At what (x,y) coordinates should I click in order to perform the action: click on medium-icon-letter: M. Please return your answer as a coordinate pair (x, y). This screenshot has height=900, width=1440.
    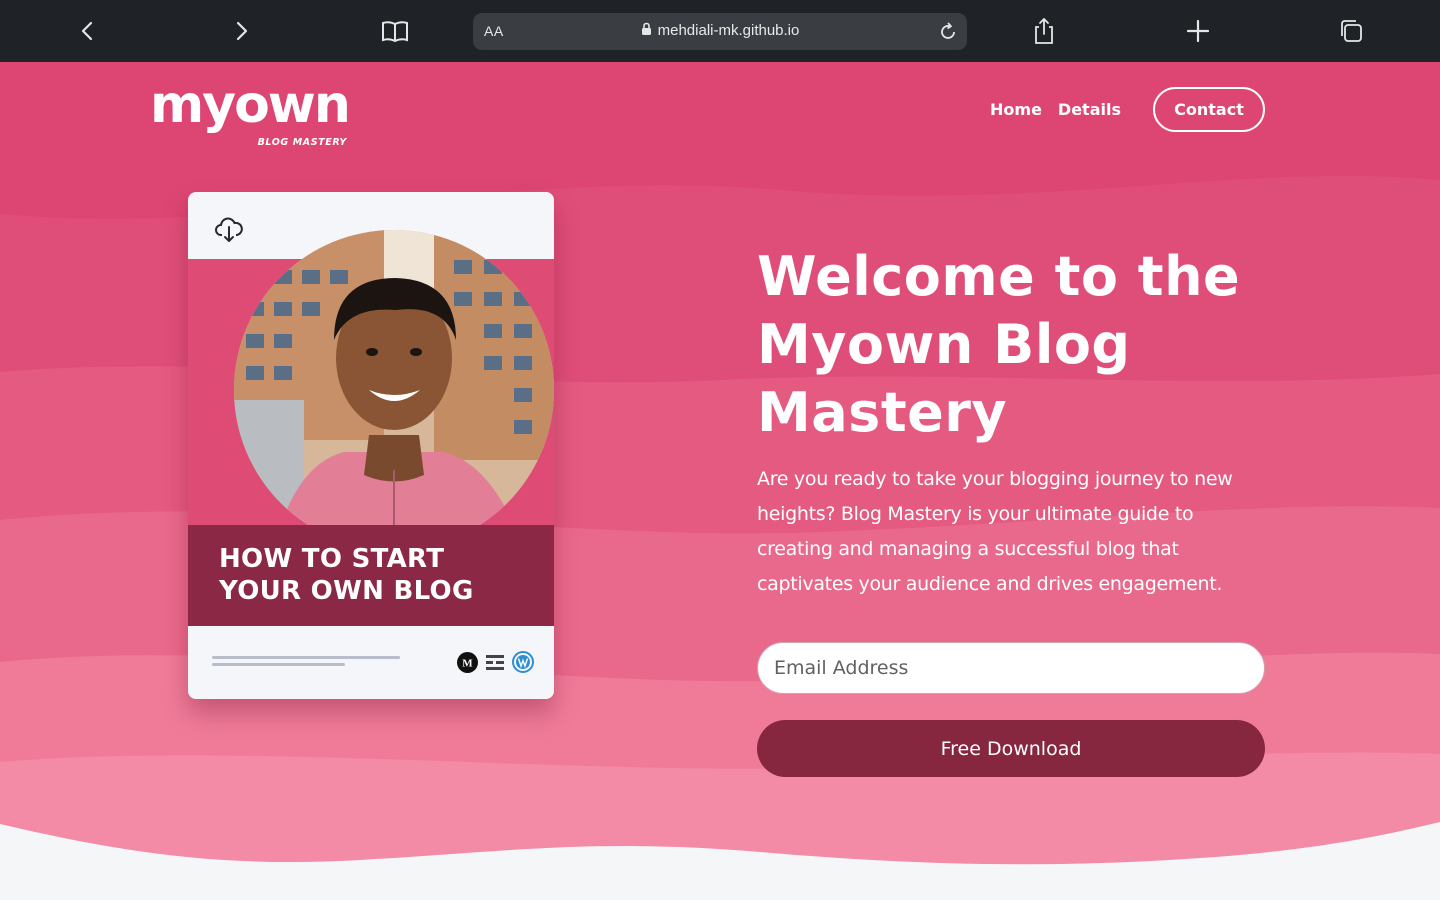
    Looking at the image, I should click on (467, 663).